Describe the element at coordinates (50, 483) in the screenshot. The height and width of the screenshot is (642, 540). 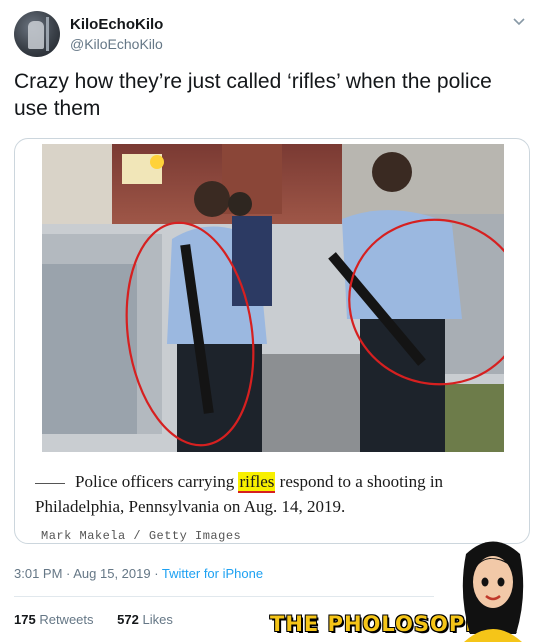
I see `caption-dash` at that location.